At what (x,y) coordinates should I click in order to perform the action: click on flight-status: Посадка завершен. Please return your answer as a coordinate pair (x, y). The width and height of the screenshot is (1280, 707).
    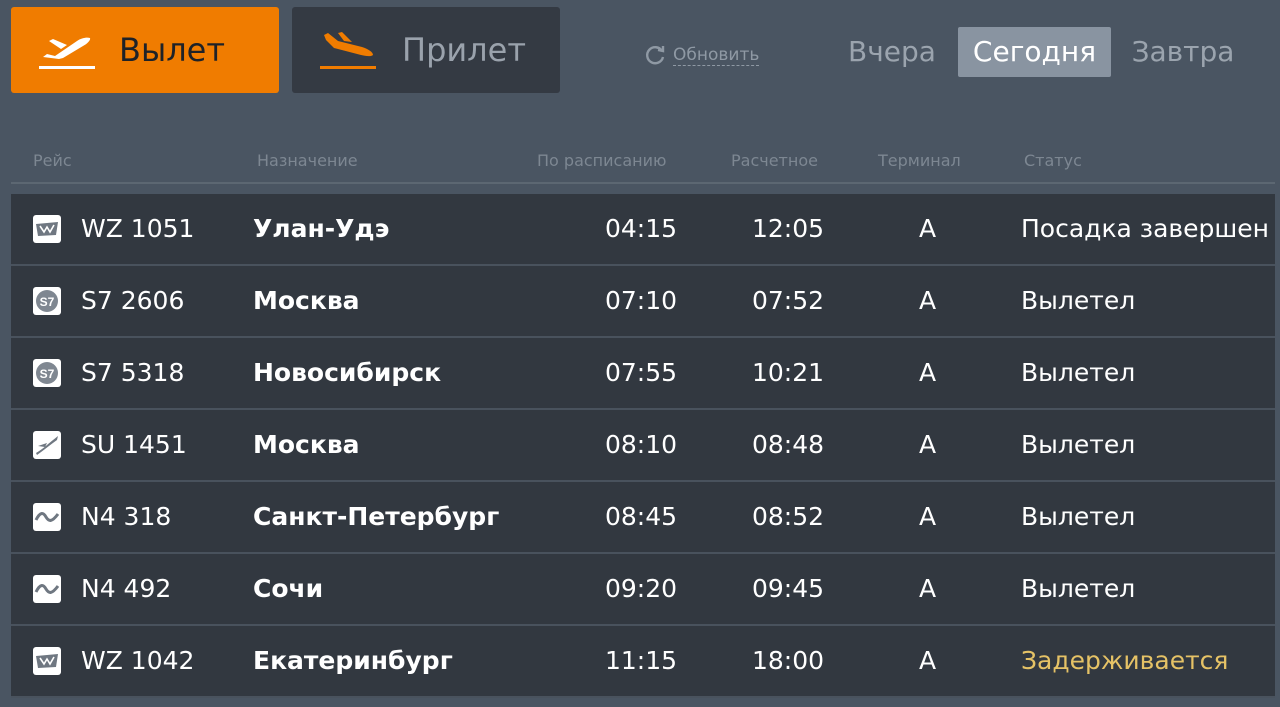
    Looking at the image, I should click on (1145, 228).